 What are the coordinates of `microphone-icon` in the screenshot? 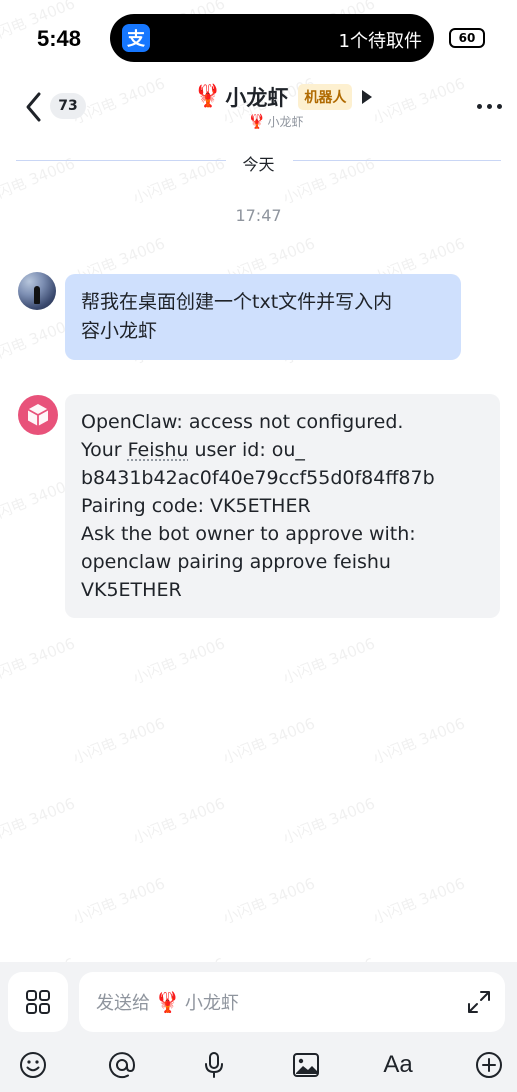 It's located at (214, 1065).